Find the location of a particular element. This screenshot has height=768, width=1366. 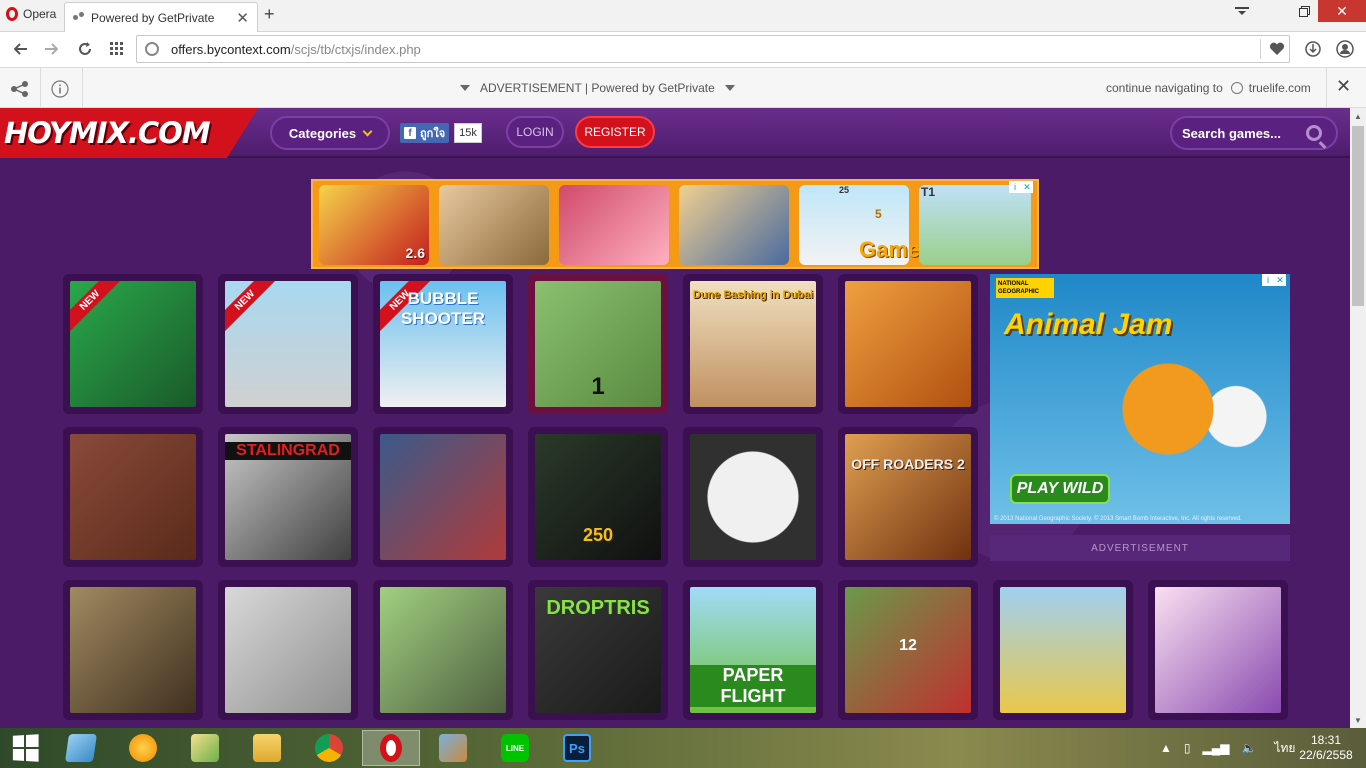

game-thumbnail: 250 is located at coordinates (598, 497).